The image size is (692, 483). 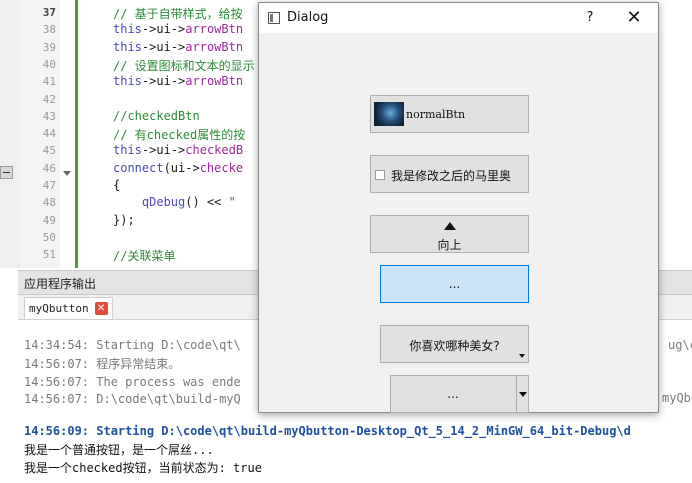 What do you see at coordinates (634, 18) in the screenshot?
I see `close-button: ✕` at bounding box center [634, 18].